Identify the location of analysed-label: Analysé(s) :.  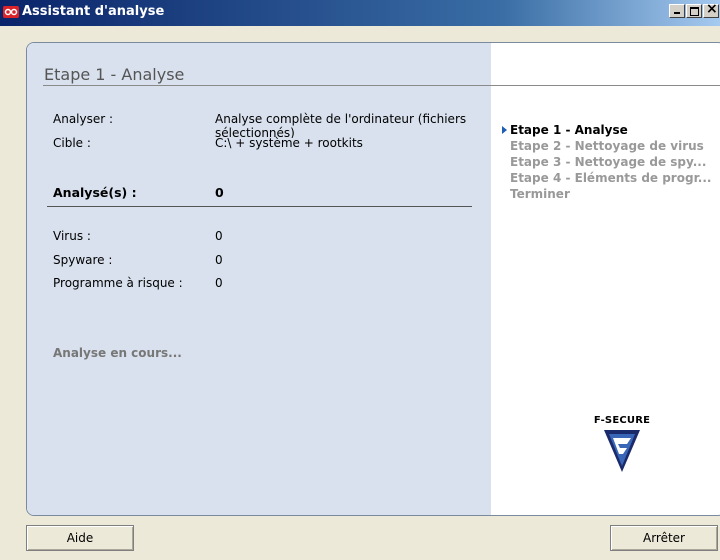
(95, 192).